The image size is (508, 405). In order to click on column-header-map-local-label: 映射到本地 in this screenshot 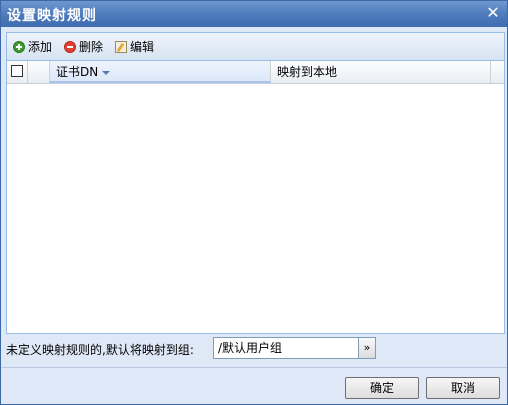, I will do `click(307, 72)`.